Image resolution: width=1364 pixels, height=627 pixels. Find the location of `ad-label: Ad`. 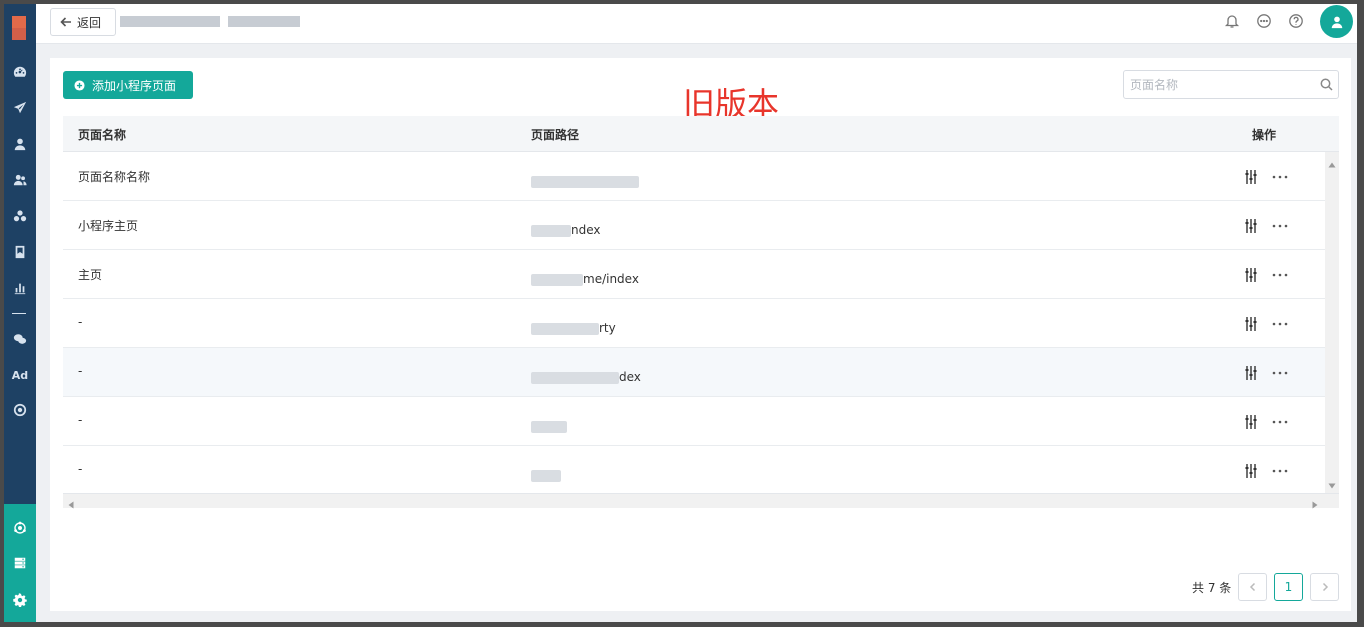

ad-label: Ad is located at coordinates (20, 375).